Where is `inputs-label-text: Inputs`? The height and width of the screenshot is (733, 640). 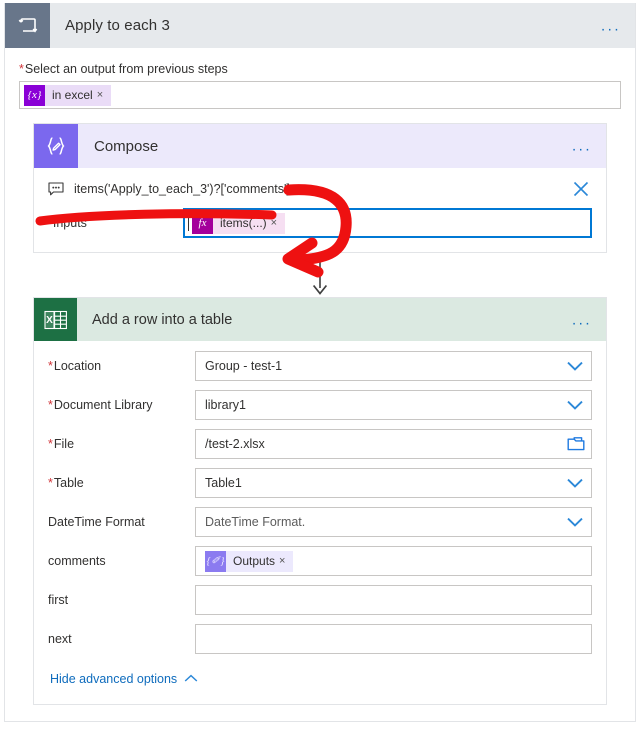
inputs-label-text: Inputs is located at coordinates (69, 223).